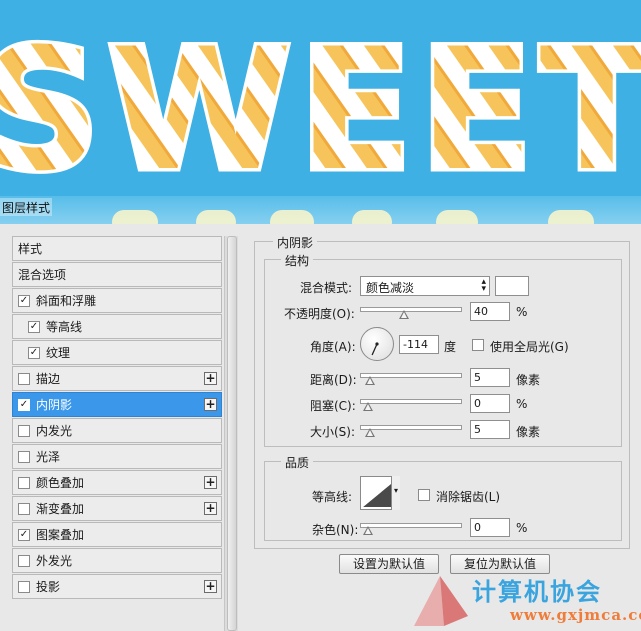  I want to click on style-item: 描边 +, so click(117, 378).